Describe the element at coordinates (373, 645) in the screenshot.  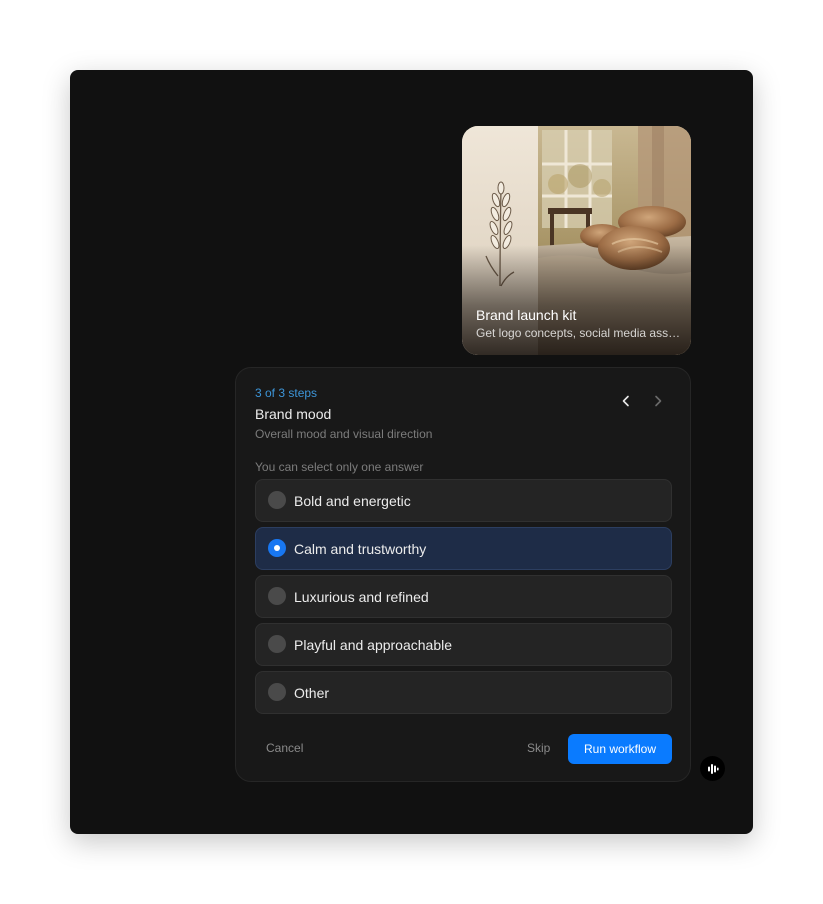
I see `option-label: Playful and approachable` at that location.